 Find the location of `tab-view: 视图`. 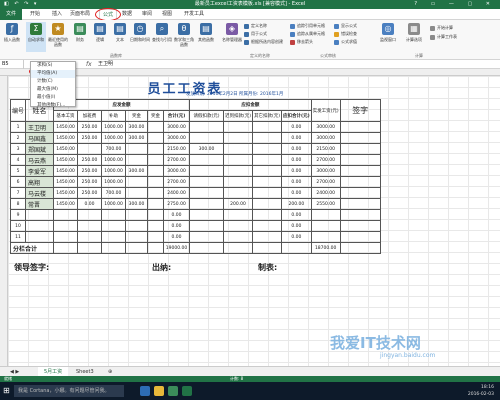

tab-view: 视图 is located at coordinates (167, 14).